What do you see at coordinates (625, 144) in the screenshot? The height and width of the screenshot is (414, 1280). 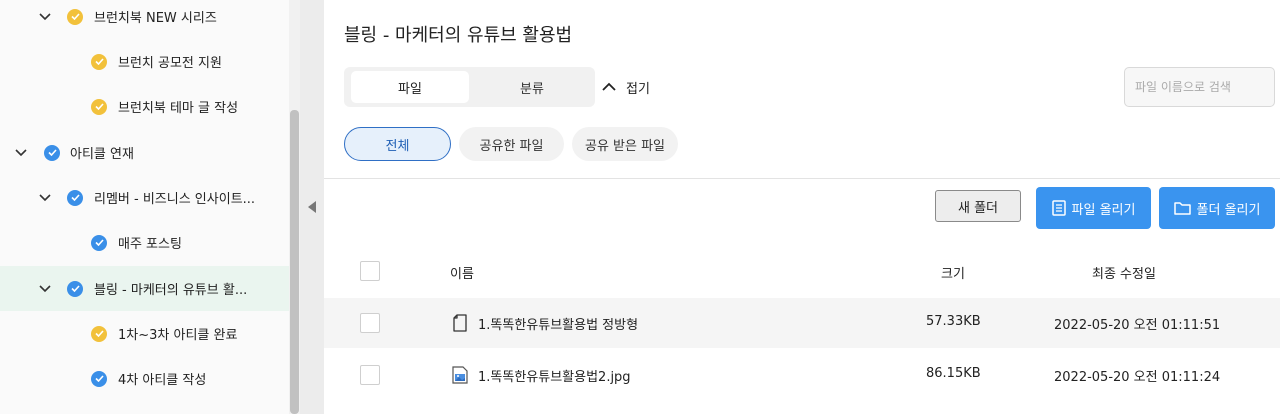 I see `filter-received: 공유 받은 파일` at bounding box center [625, 144].